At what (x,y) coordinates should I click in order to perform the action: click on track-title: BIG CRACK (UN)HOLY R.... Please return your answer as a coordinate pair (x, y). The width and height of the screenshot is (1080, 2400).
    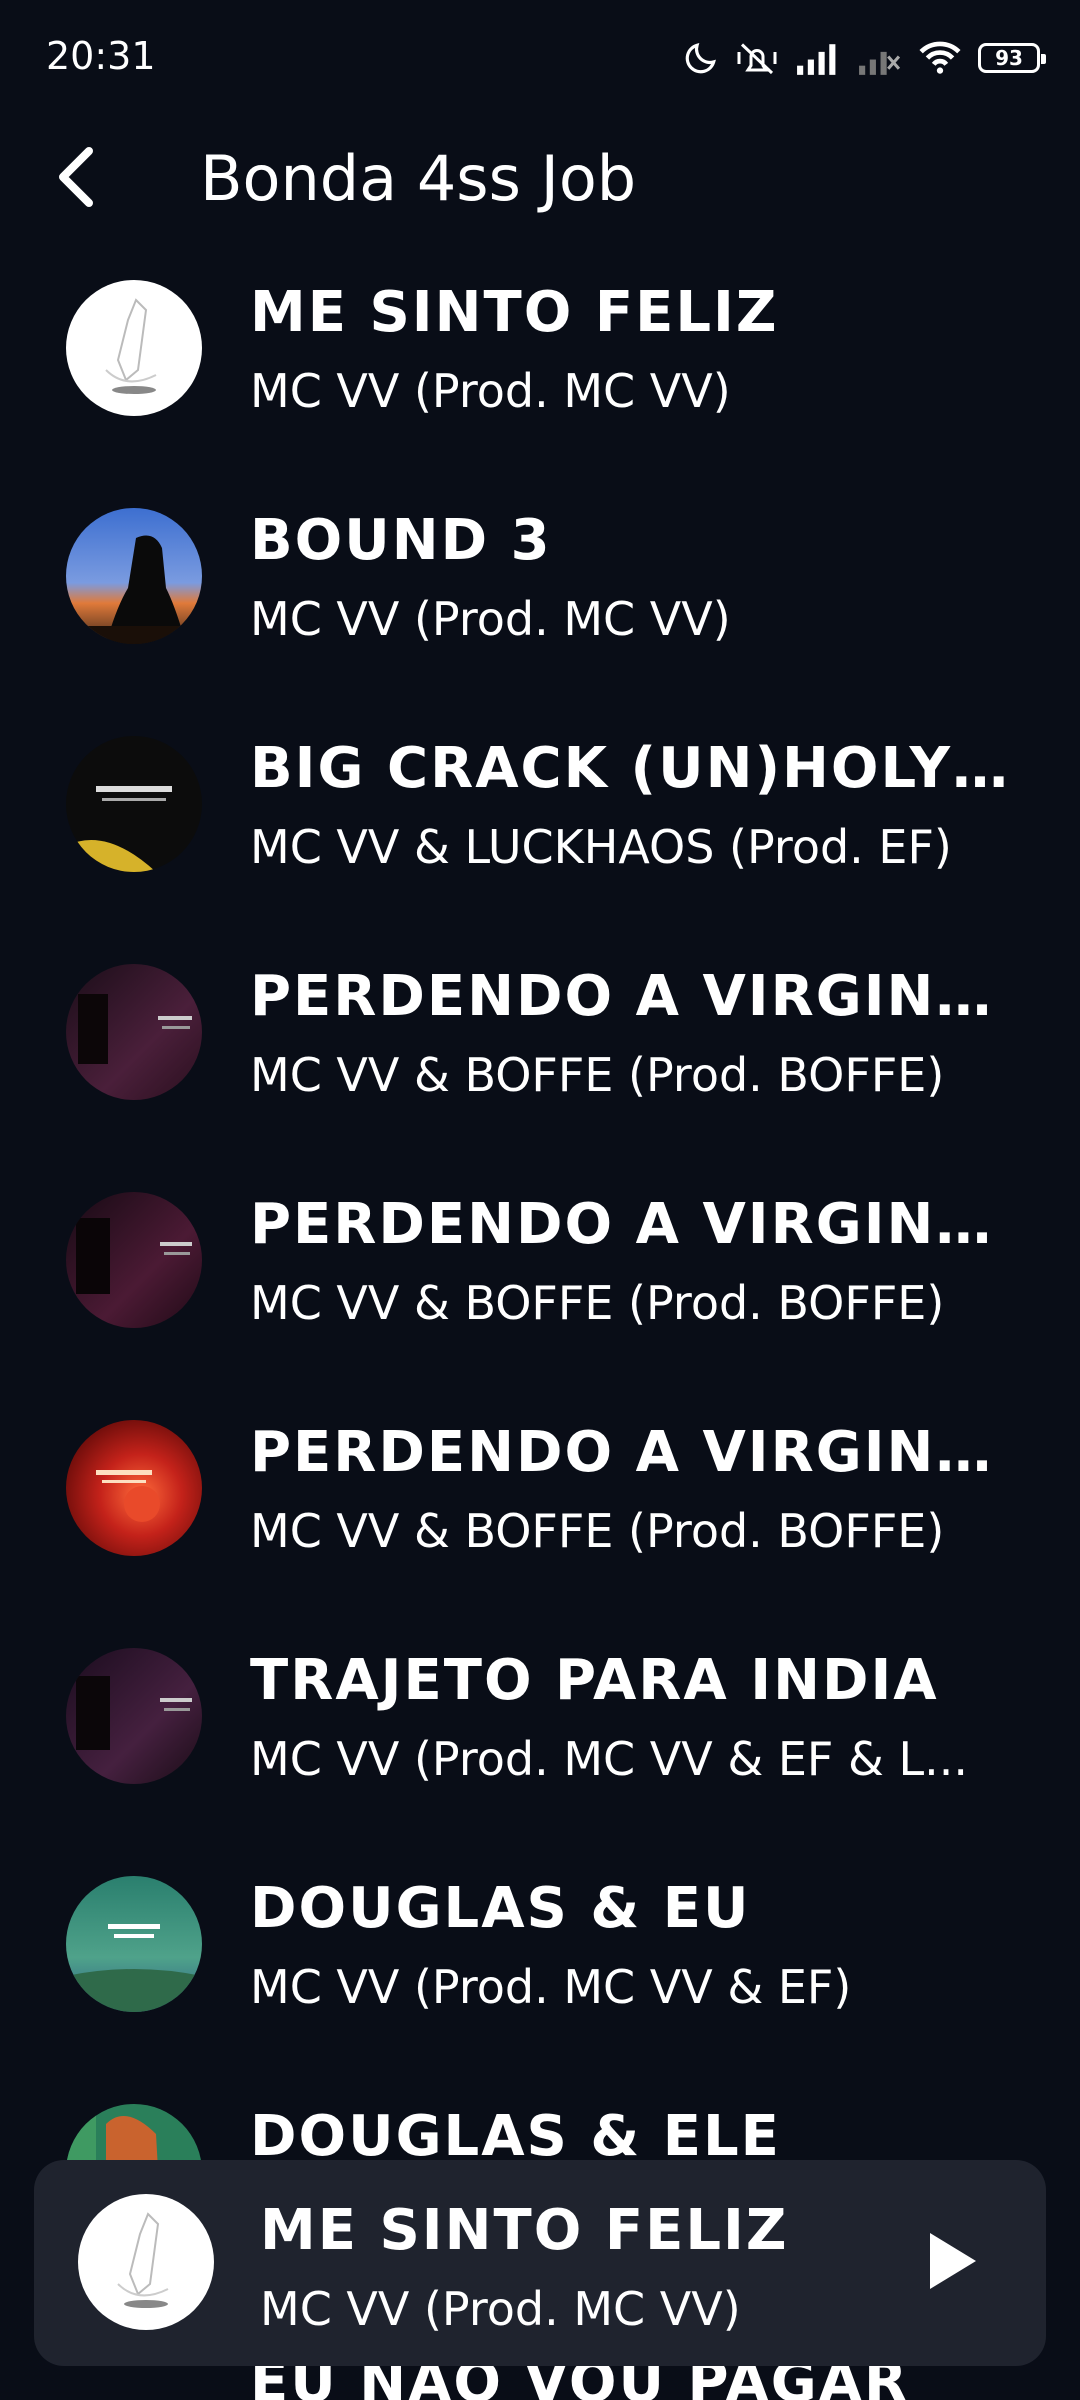
    Looking at the image, I should click on (630, 768).